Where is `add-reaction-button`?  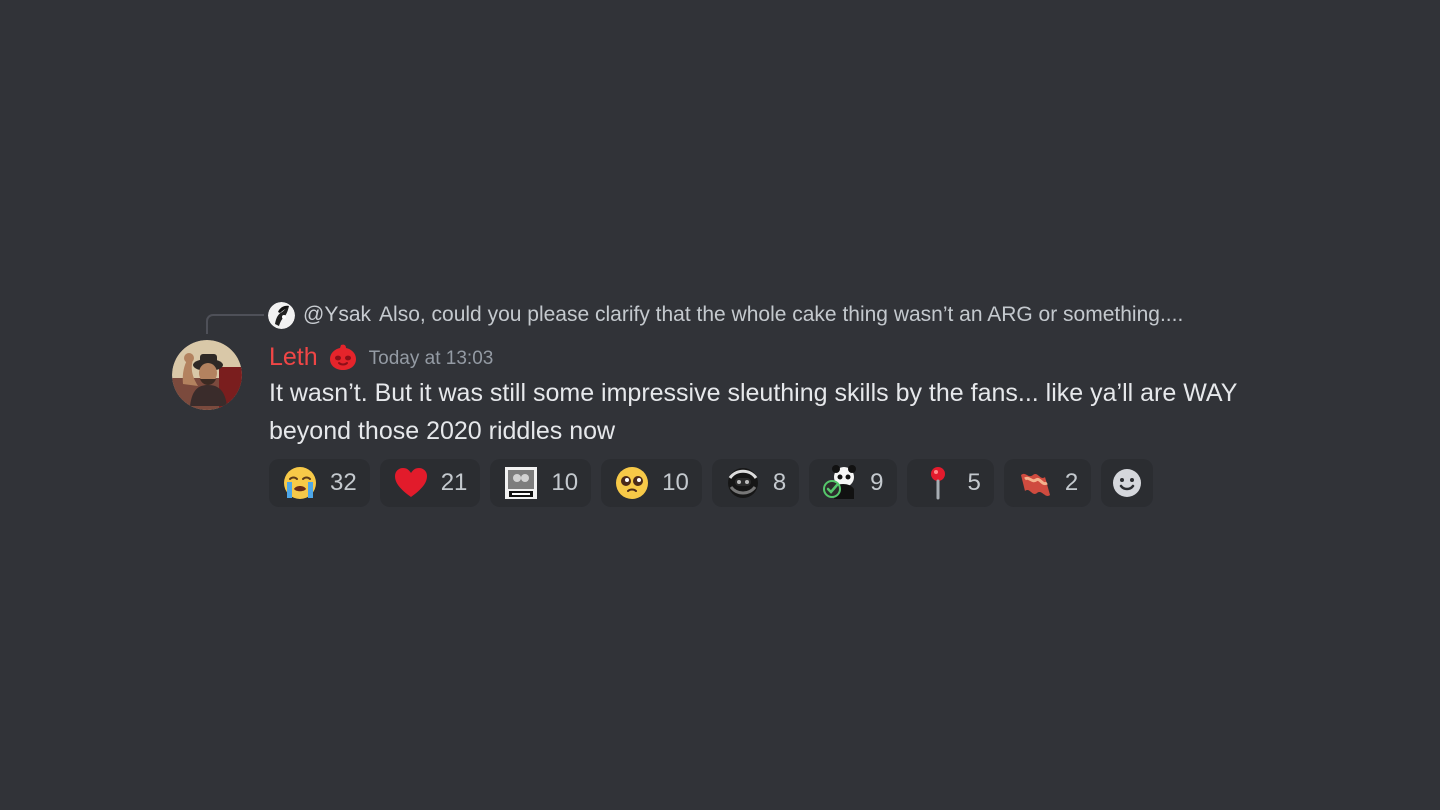 add-reaction-button is located at coordinates (1127, 483).